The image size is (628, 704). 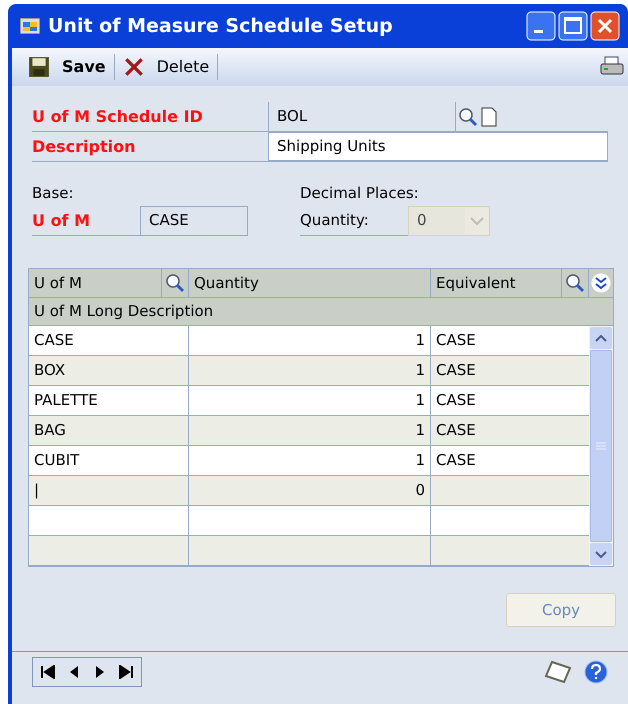 I want to click on table-cell-text: 0, so click(x=420, y=491).